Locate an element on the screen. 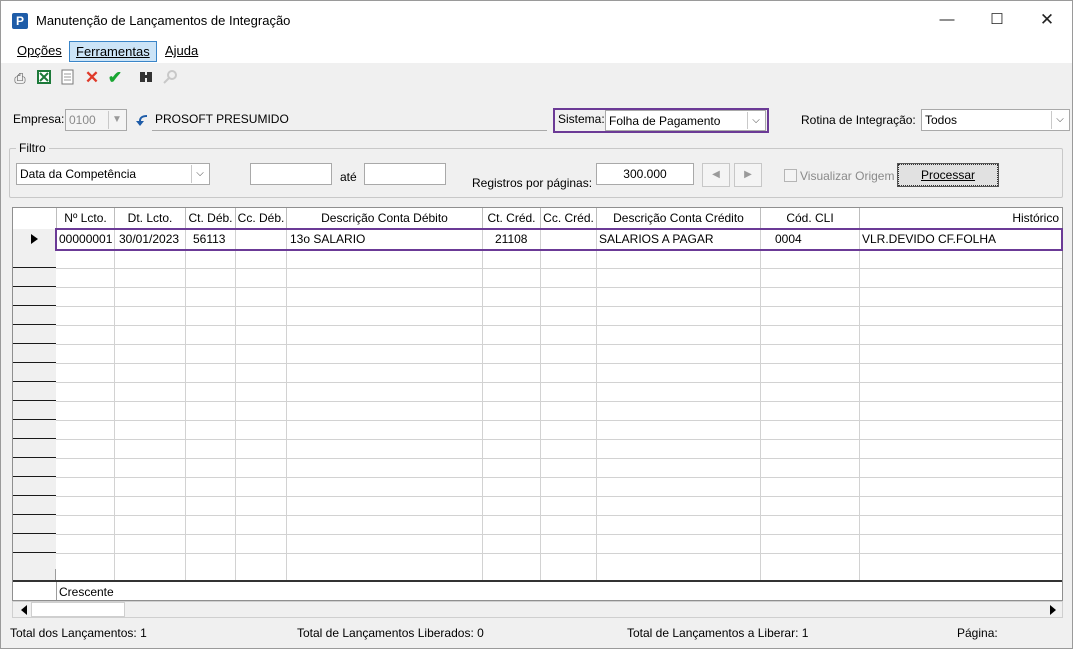 Image resolution: width=1073 pixels, height=649 pixels. printer-icon: ⎙ is located at coordinates (20, 78).